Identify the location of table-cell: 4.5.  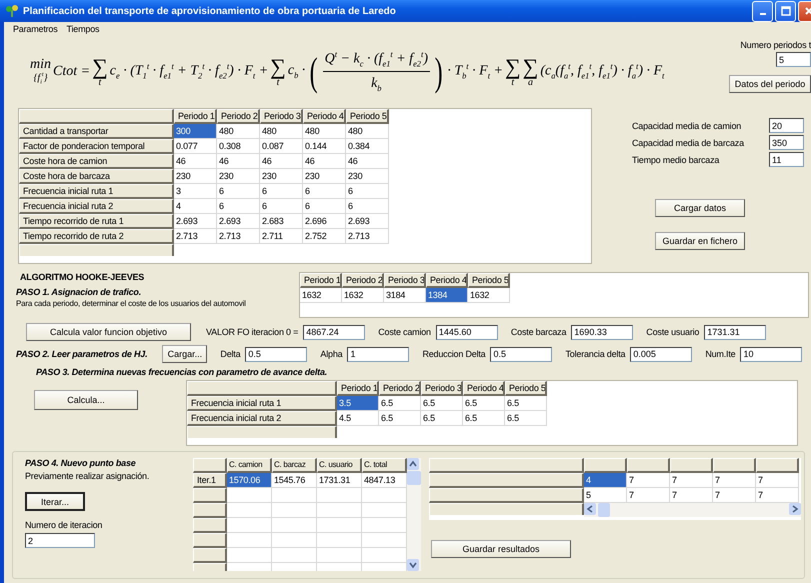
(358, 418).